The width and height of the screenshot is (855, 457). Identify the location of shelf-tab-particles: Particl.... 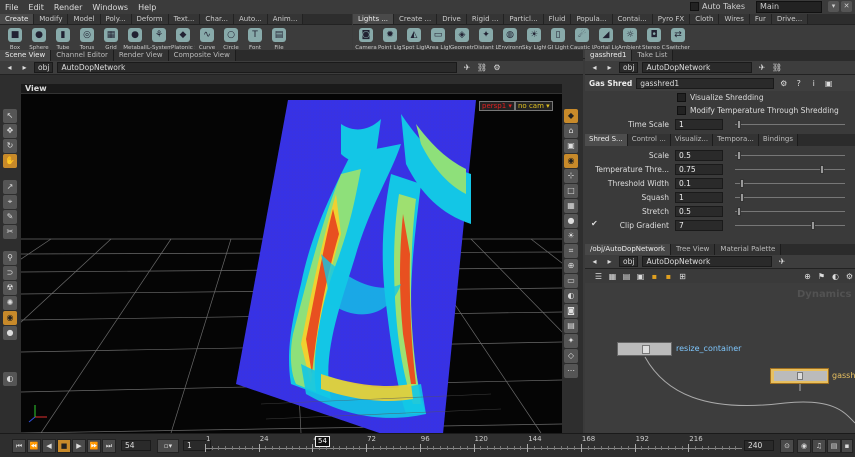
(524, 19).